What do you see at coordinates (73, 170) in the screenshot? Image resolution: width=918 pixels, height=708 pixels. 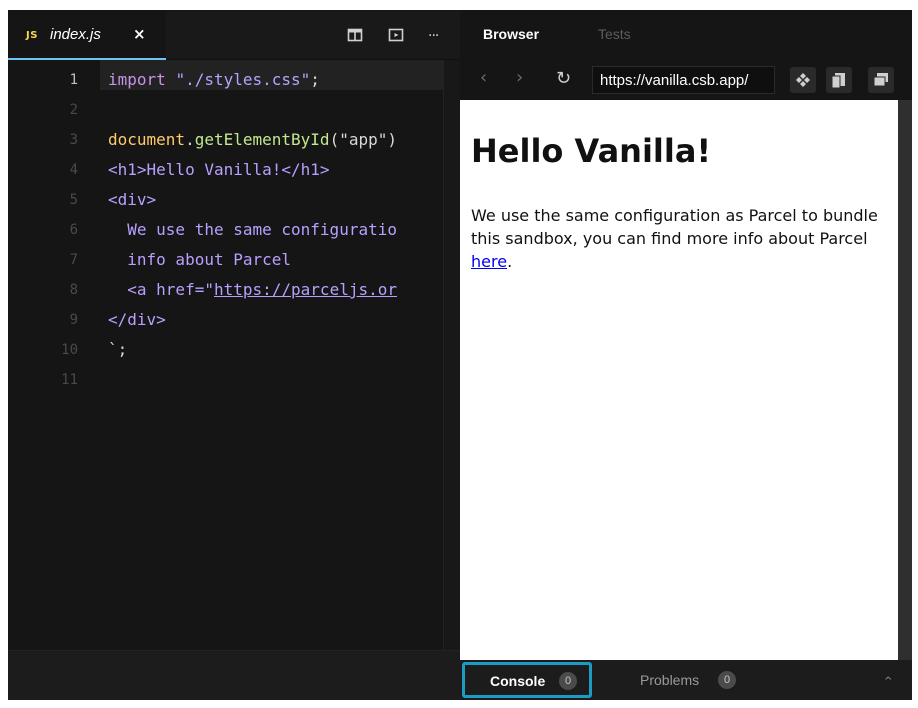 I see `line-number: 4` at bounding box center [73, 170].